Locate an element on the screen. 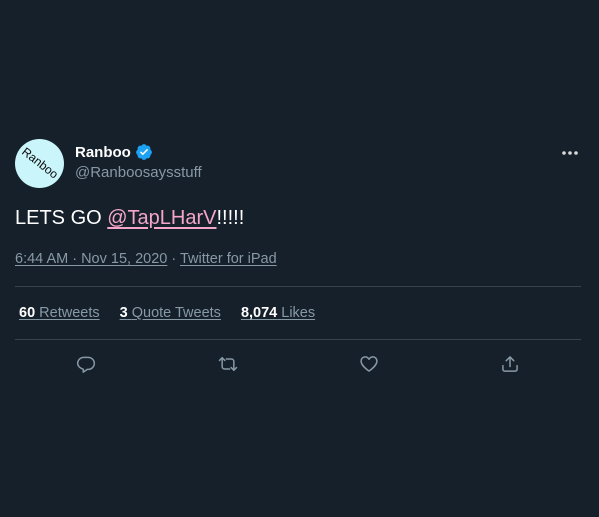  avatar: Ranboo is located at coordinates (39, 163).